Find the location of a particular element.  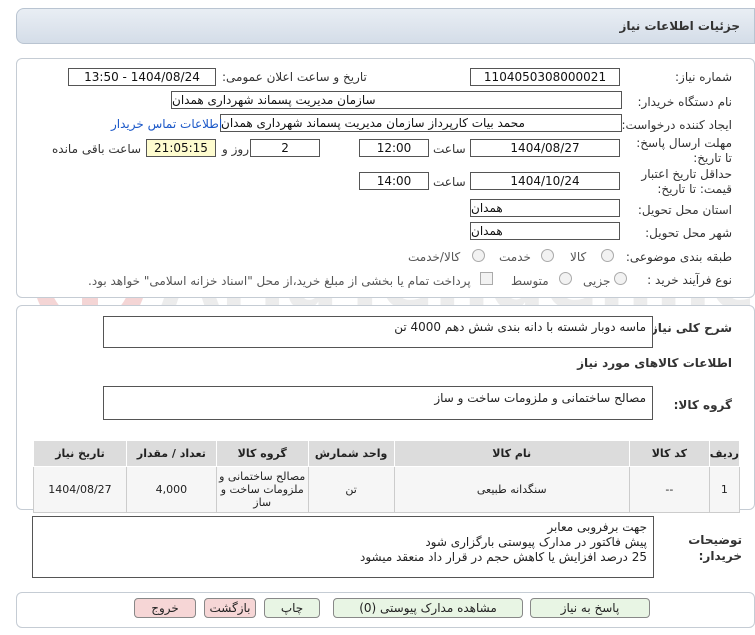

col-code: کد کالا is located at coordinates (669, 453).